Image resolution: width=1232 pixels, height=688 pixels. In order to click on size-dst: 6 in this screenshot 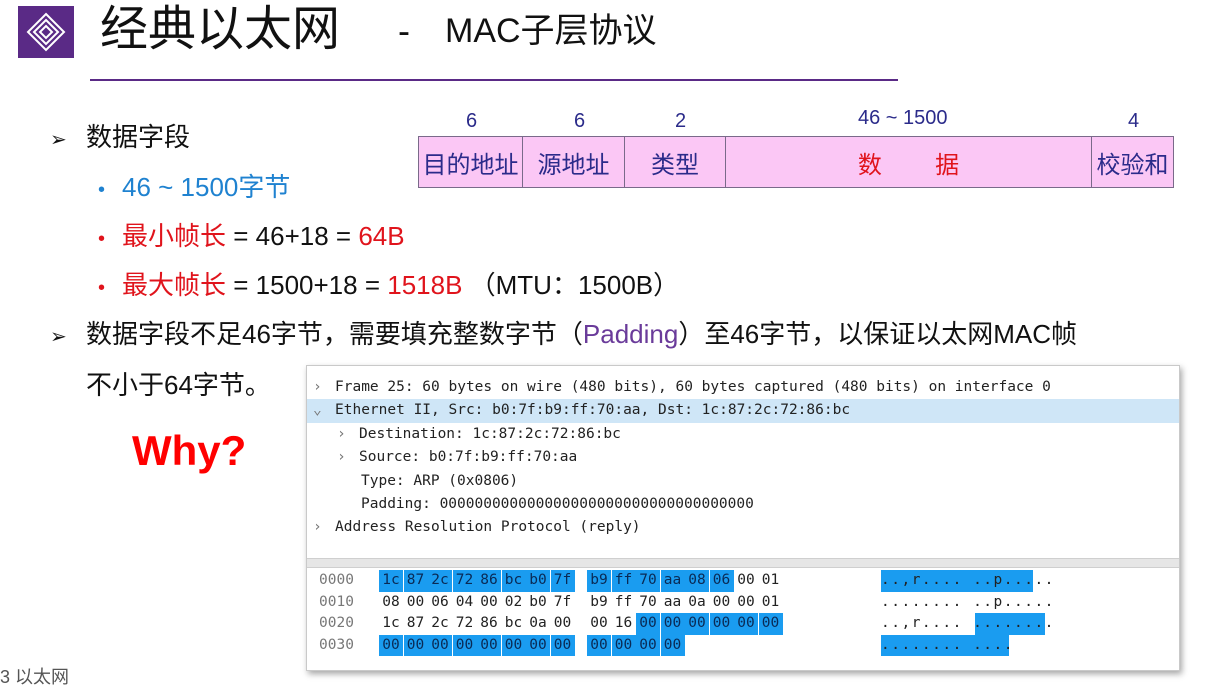, I will do `click(472, 121)`.